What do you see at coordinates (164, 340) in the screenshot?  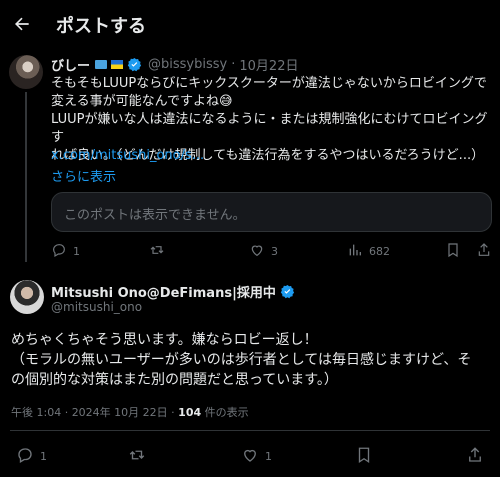 I see `tweet-text-line: めちゃくちゃそう思います。嫌ならロビー返し！` at bounding box center [164, 340].